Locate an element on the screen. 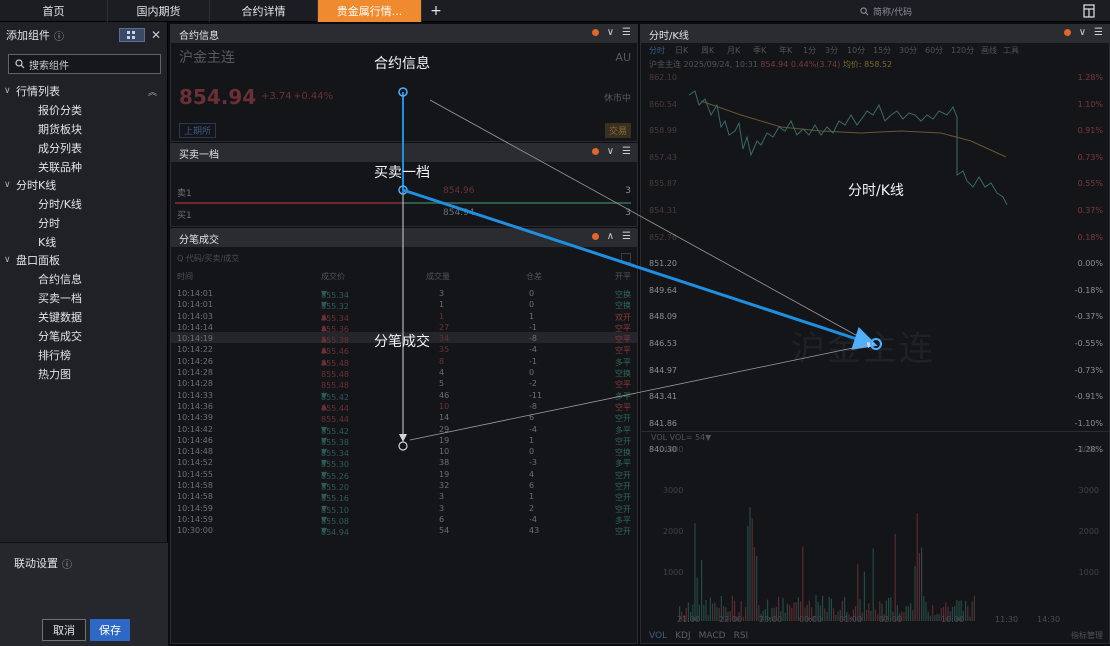 The height and width of the screenshot is (646, 1110). kline-period-tab: 15分 is located at coordinates (882, 50).